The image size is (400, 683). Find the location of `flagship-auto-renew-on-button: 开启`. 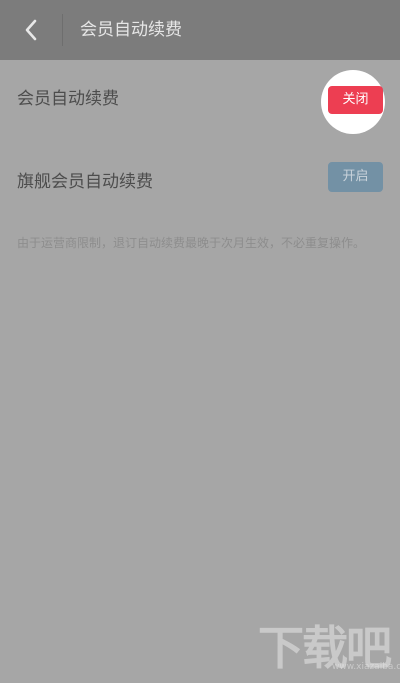

flagship-auto-renew-on-button: 开启 is located at coordinates (355, 177).